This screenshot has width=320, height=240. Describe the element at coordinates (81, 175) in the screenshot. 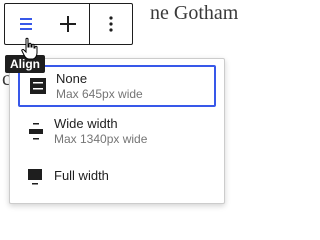

I see `option-label: Full width` at that location.